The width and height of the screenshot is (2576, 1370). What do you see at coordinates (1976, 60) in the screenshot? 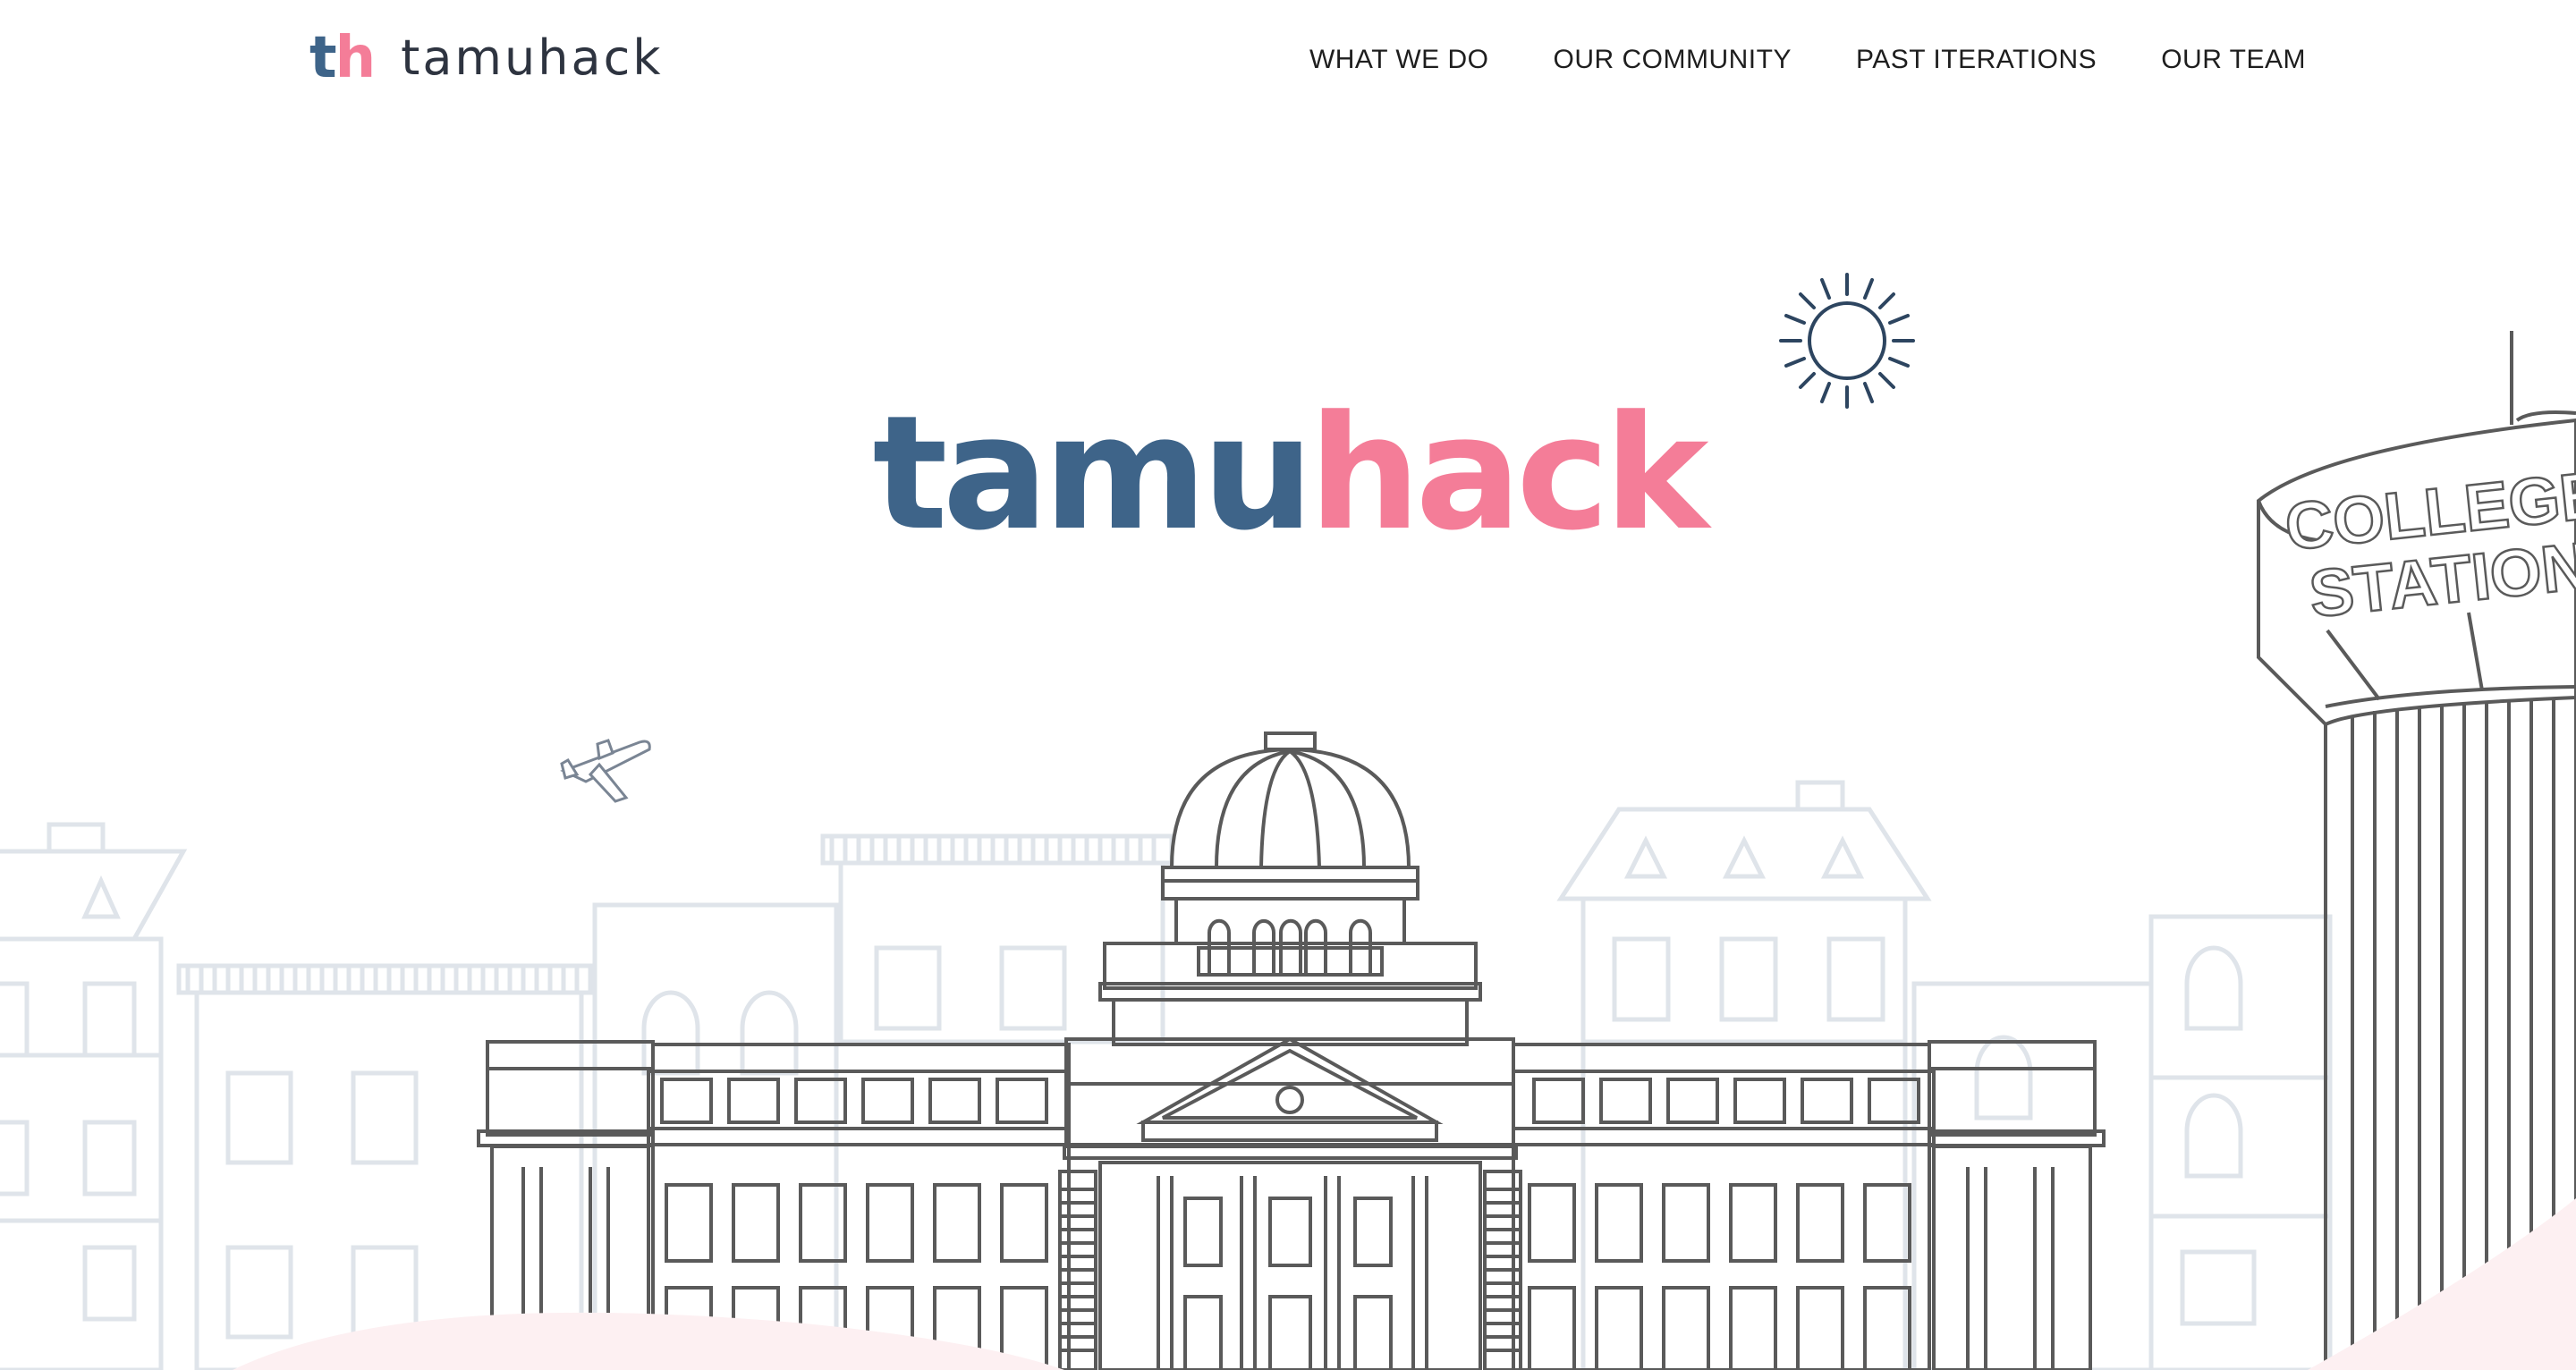
I see `nav-link-past-iterations: PAST ITERATIONS` at bounding box center [1976, 60].